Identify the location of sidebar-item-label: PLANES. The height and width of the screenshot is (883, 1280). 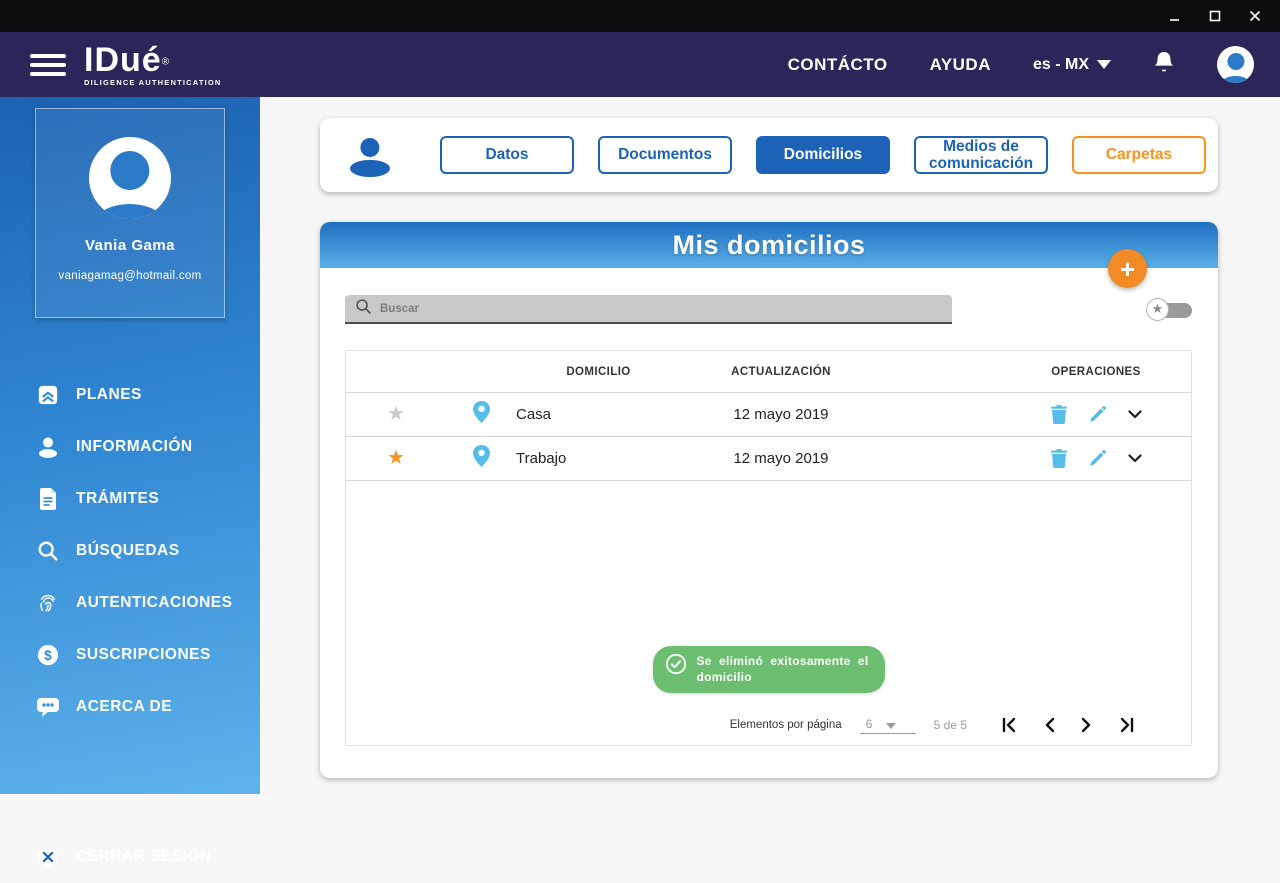
(109, 394).